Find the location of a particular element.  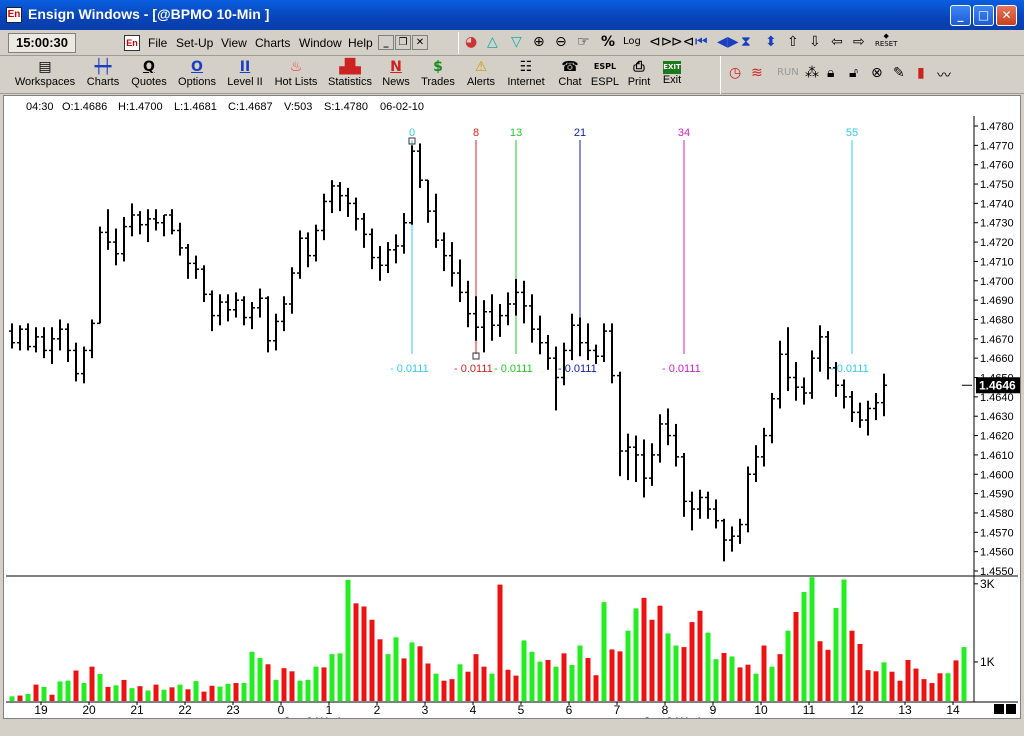

fib-zone-label: 21 is located at coordinates (580, 133).